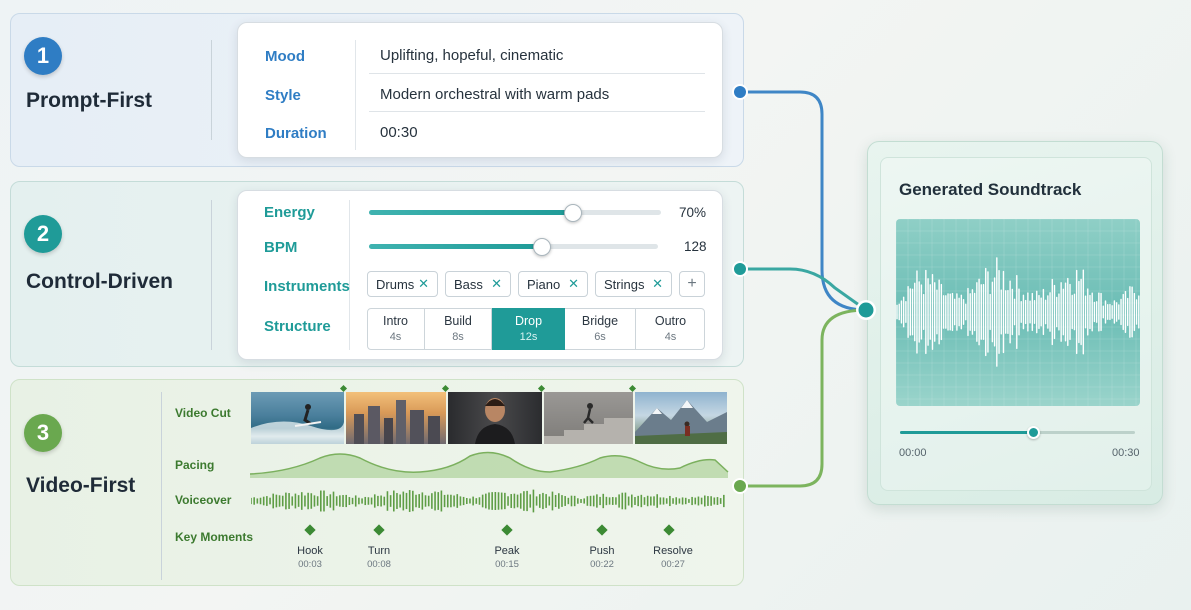 This screenshot has height=610, width=1191. Describe the element at coordinates (967, 432) in the screenshot. I see `playback-progress` at that location.